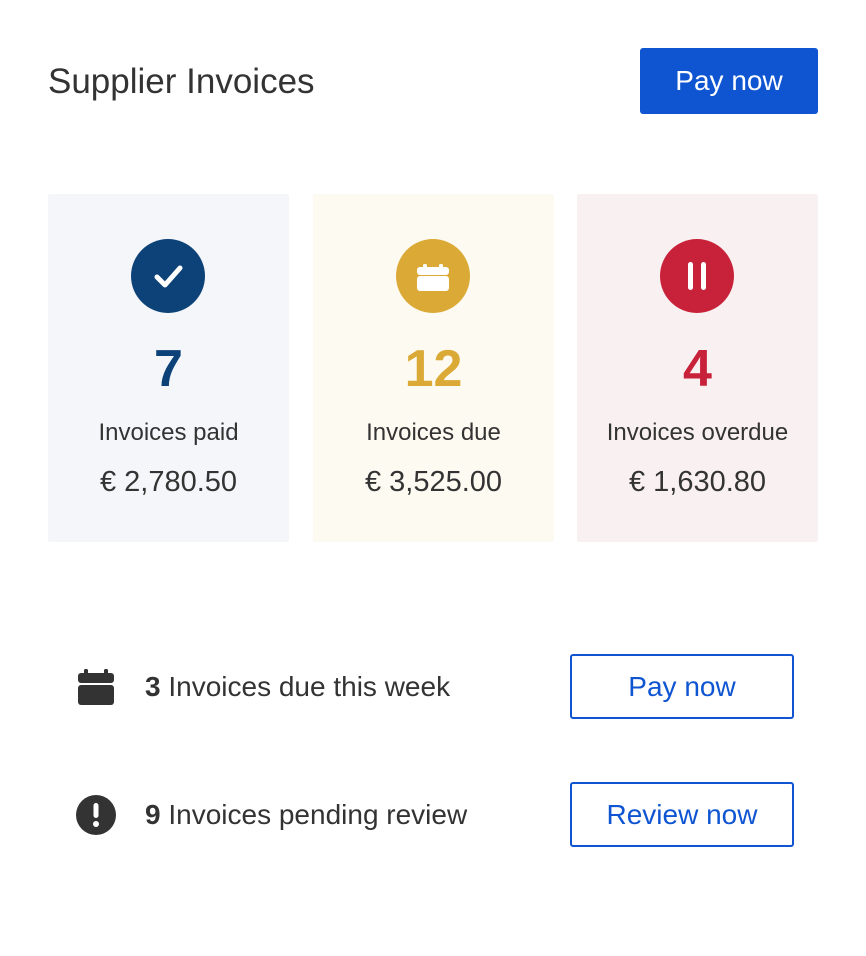 The width and height of the screenshot is (866, 956). I want to click on card-invoices-paid: 7 Invoices paid € 2,780.50, so click(168, 368).